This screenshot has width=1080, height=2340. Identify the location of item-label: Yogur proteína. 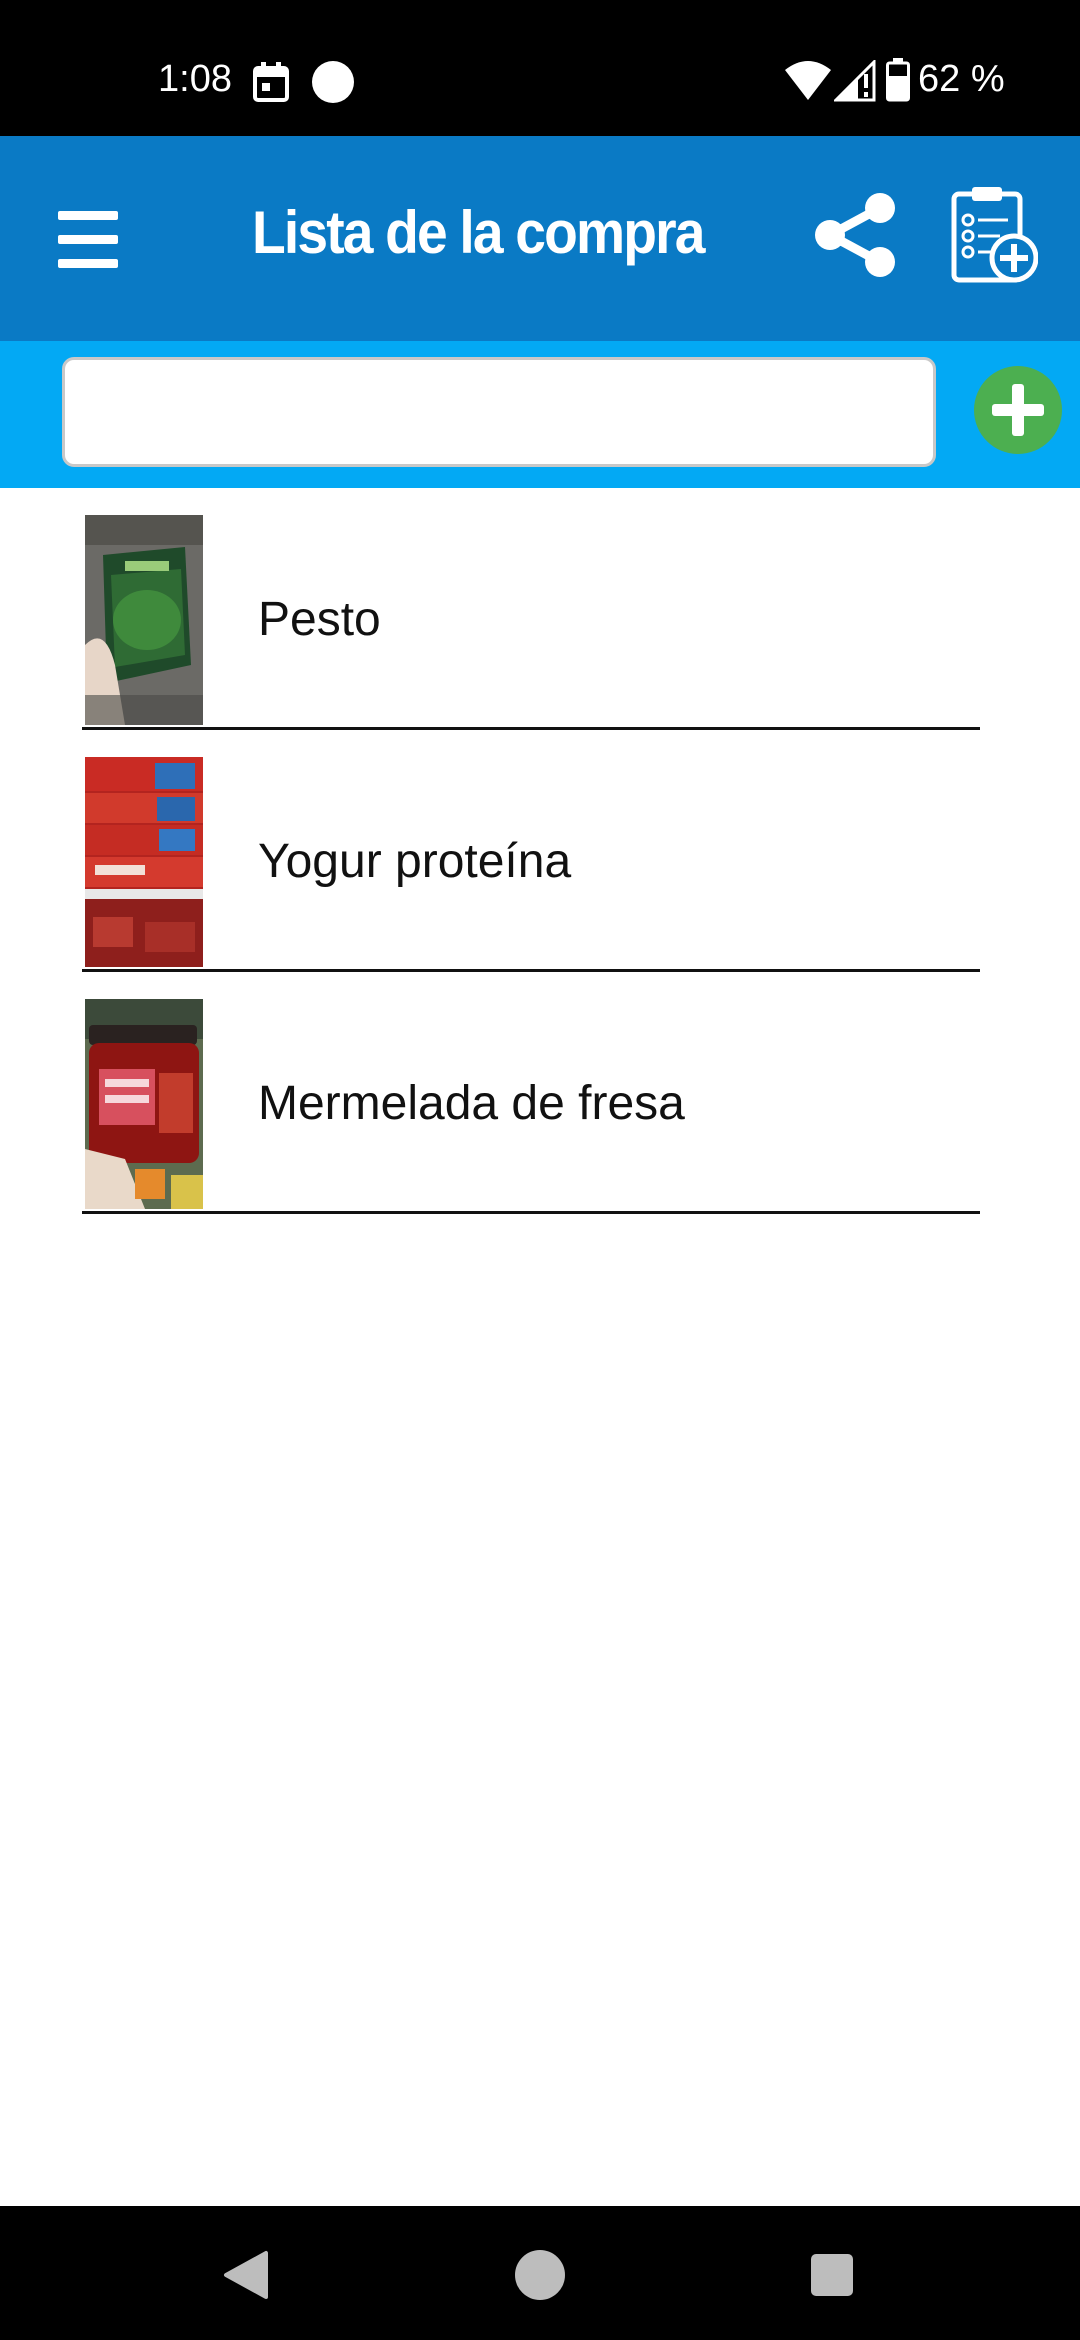
(415, 861).